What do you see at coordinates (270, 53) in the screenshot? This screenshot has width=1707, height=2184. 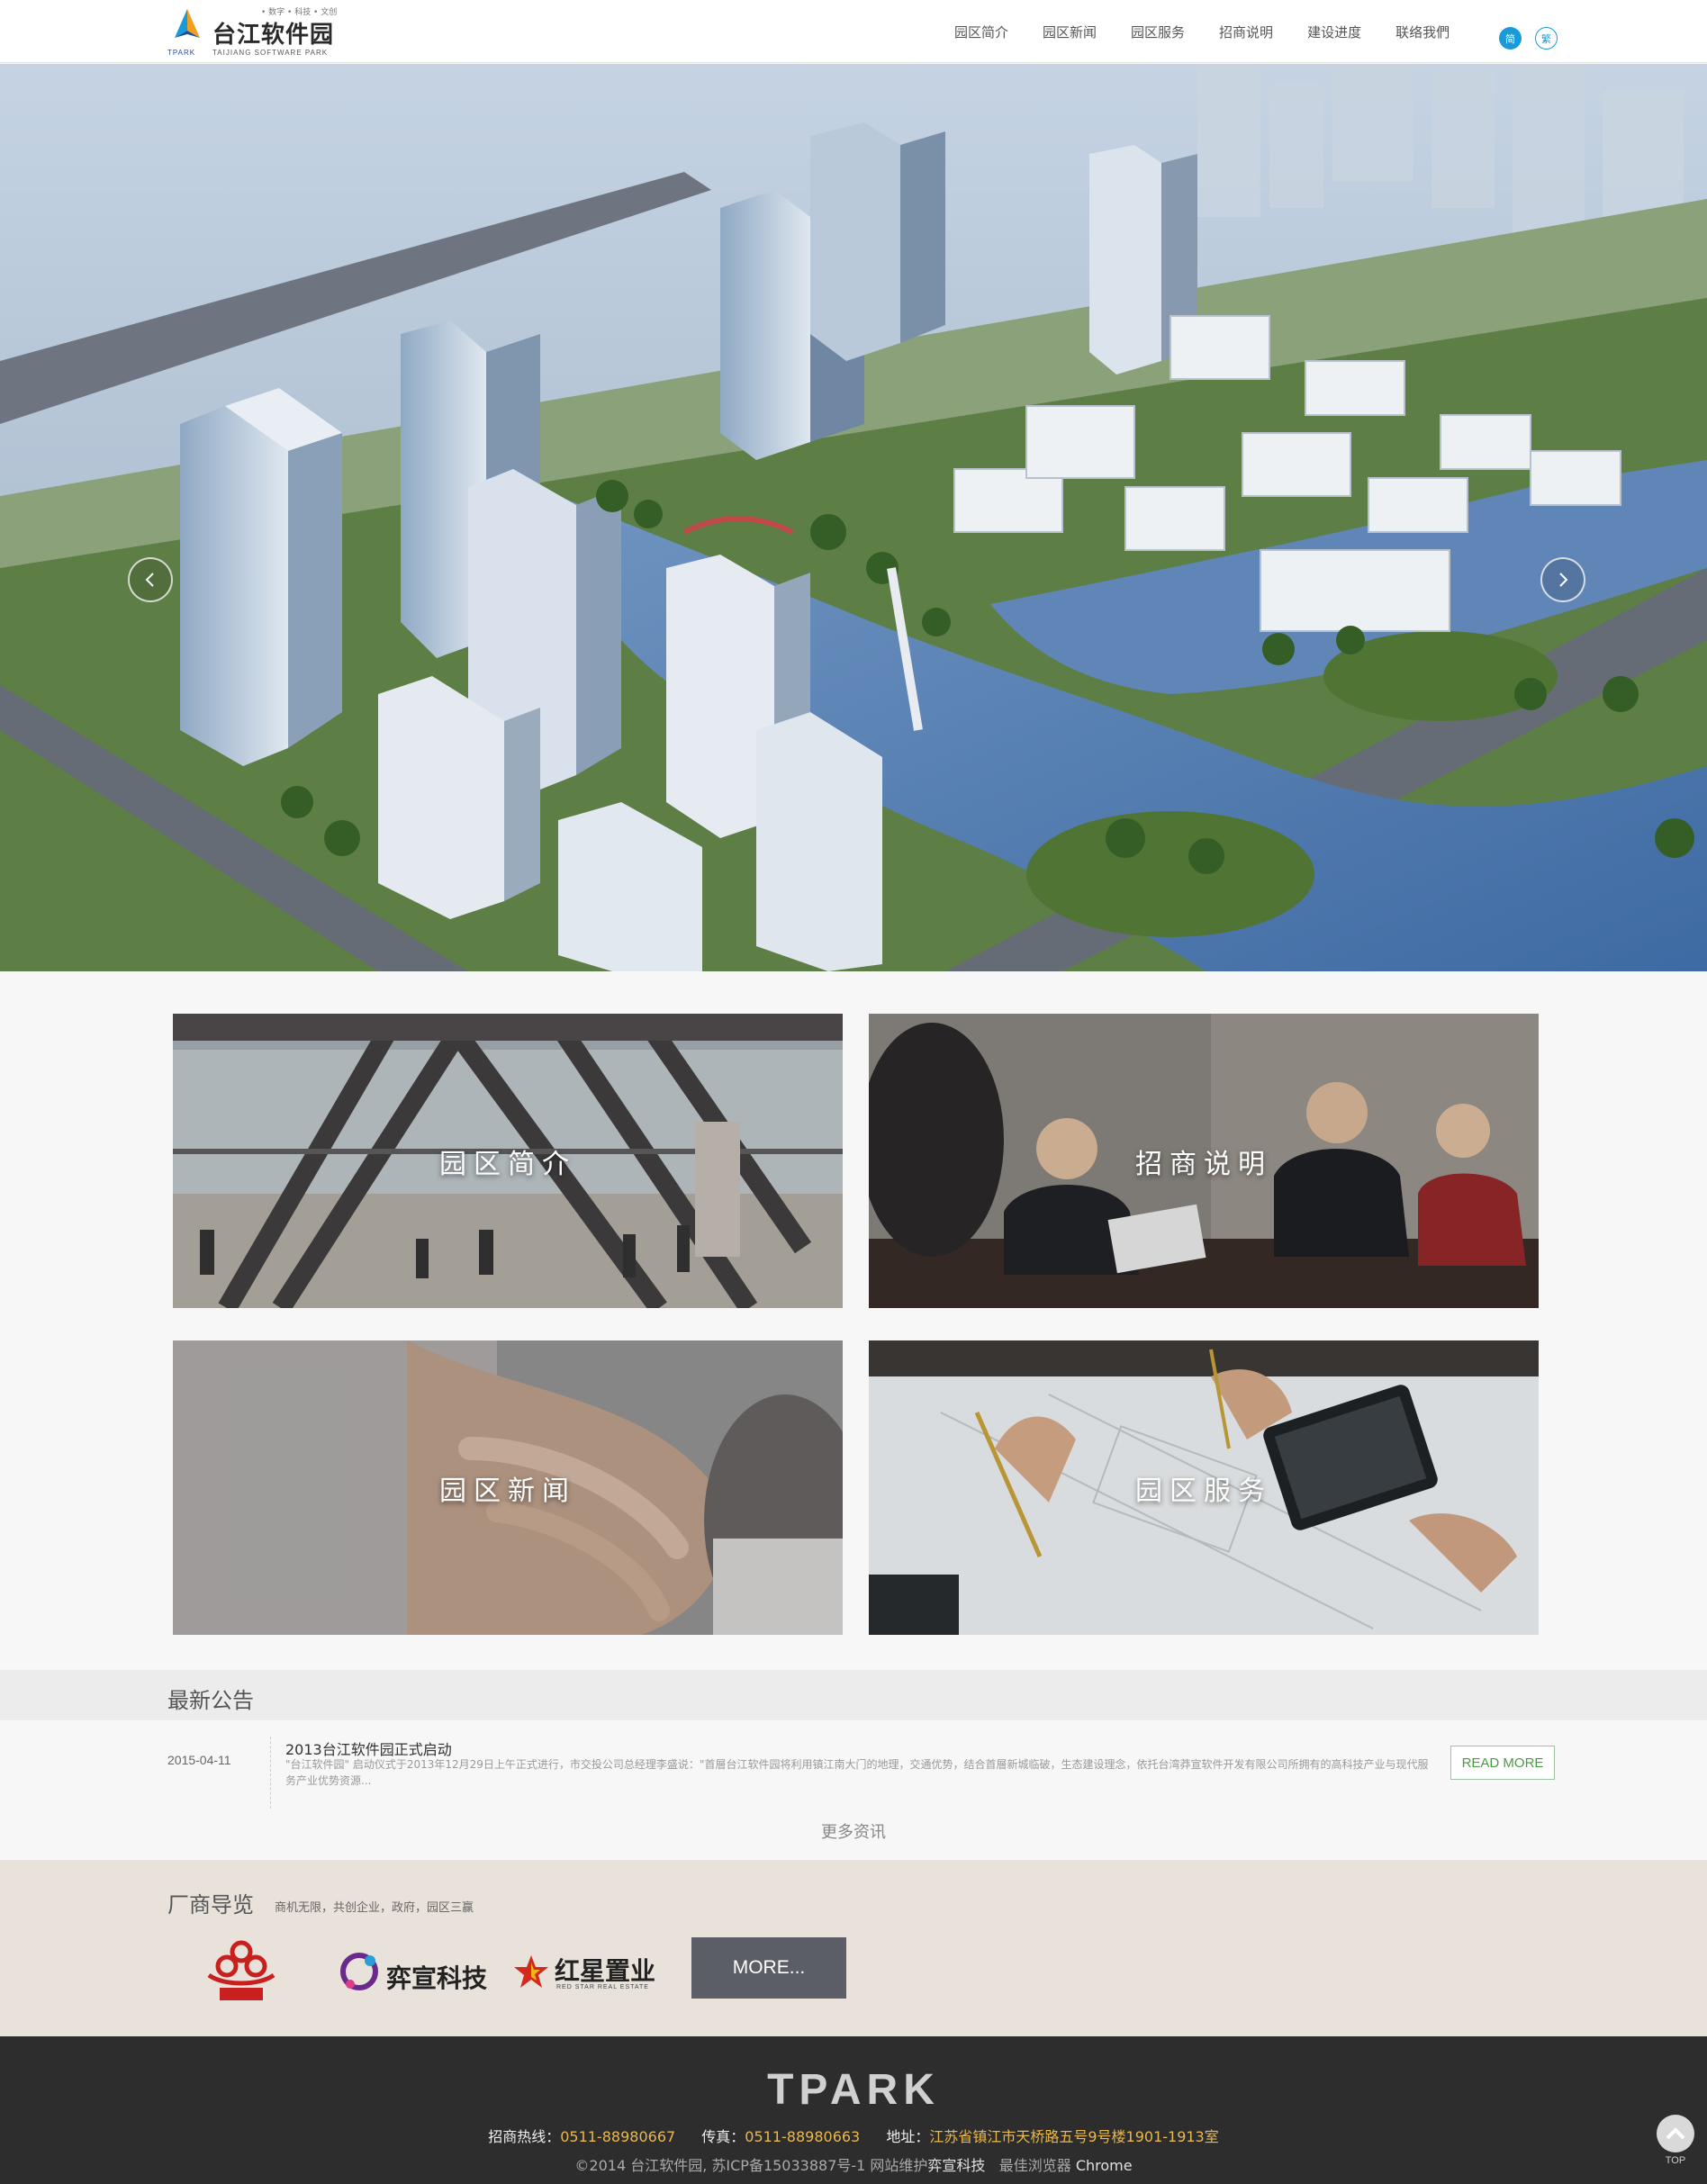 I see `logo-subtitle: TAIJIANG SOFTWARE PARK` at bounding box center [270, 53].